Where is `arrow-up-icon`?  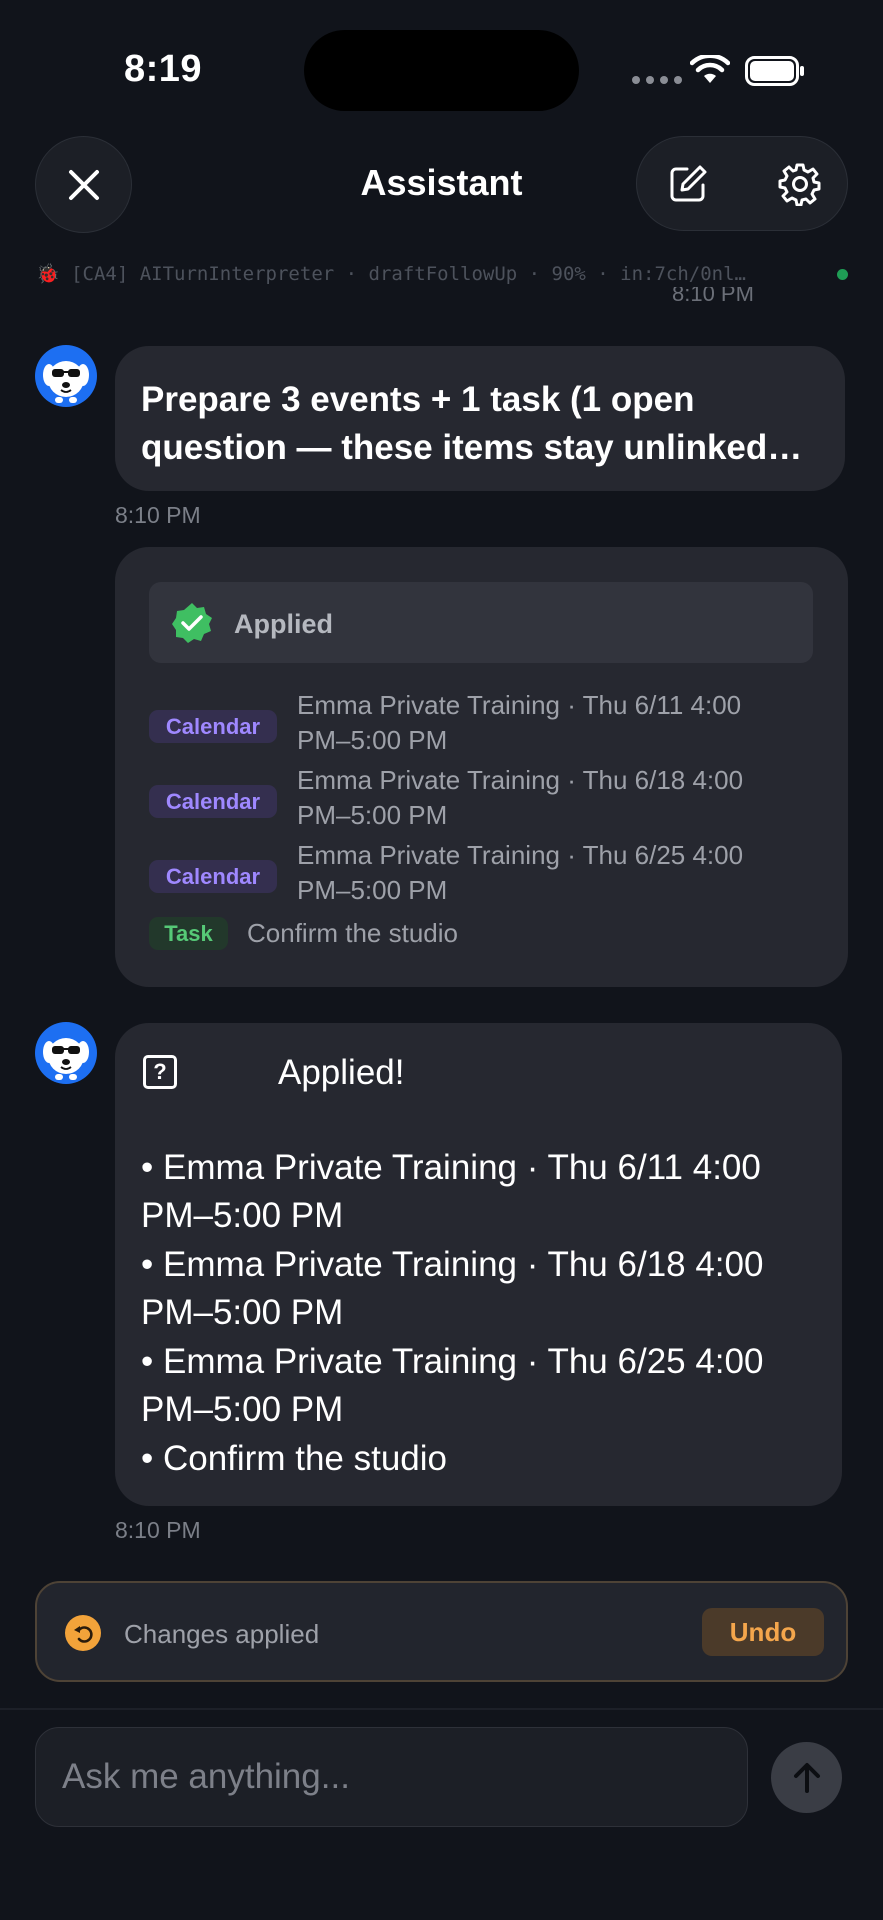
arrow-up-icon is located at coordinates (806, 1777).